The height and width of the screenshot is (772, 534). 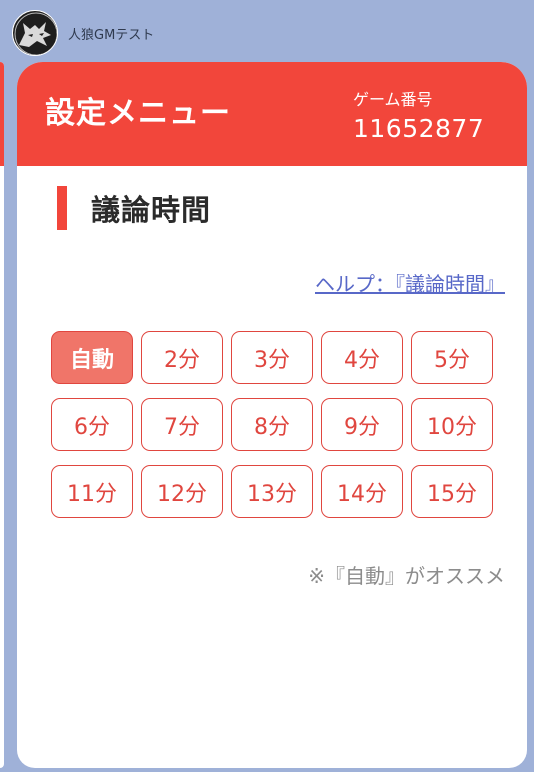 I want to click on help-link: ヘルプ：『議論時間』, so click(x=410, y=282).